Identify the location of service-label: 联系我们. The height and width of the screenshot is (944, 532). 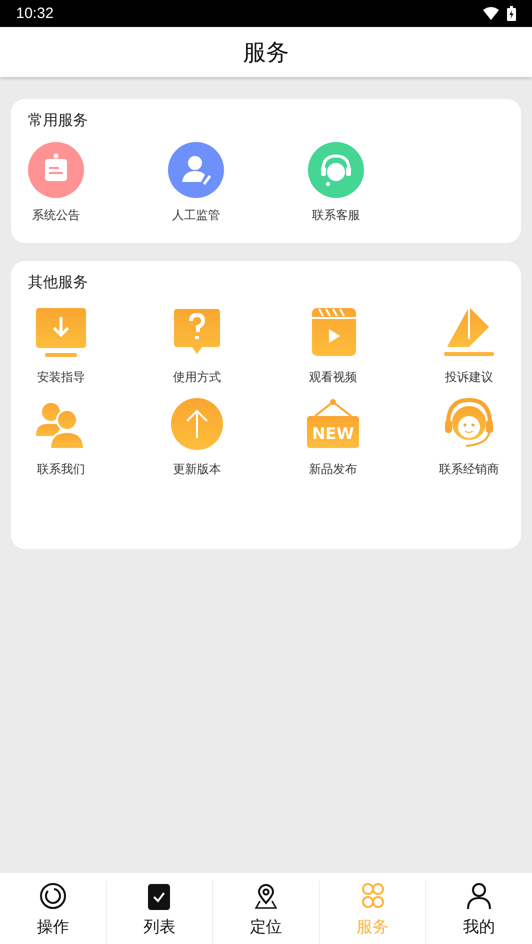
(61, 469).